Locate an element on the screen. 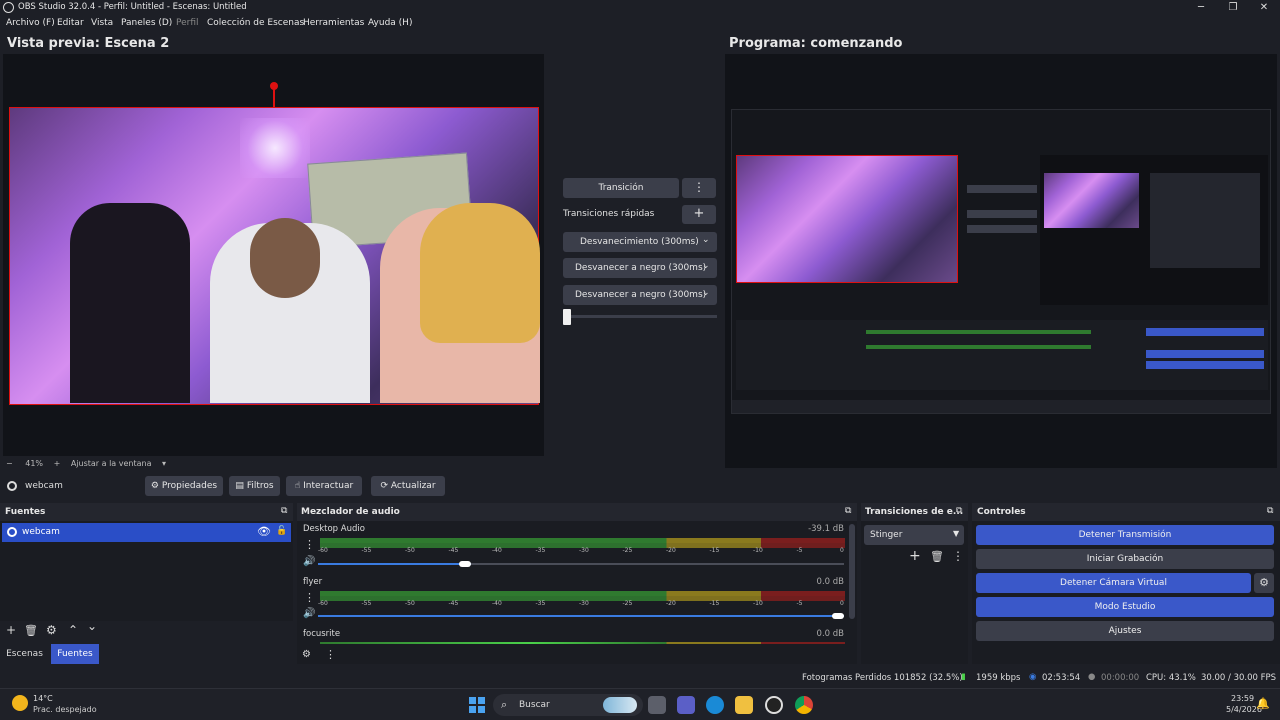 The image size is (1280, 720). virtual-camera-settings-button: ⚙ is located at coordinates (1264, 583).